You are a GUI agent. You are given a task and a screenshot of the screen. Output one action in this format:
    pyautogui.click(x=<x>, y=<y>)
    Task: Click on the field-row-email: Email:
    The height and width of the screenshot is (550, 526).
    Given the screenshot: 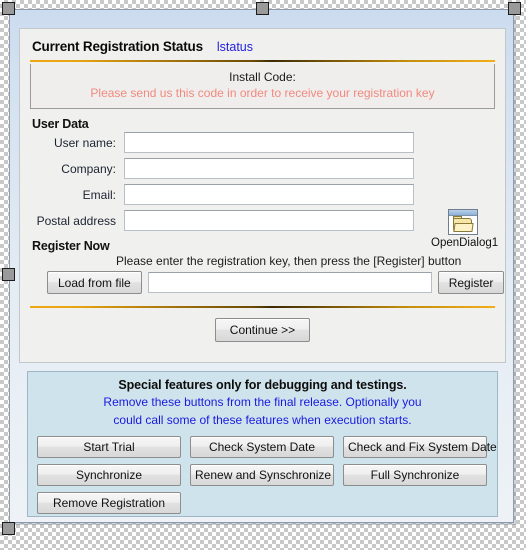 What is the action you would take?
    pyautogui.click(x=262, y=194)
    